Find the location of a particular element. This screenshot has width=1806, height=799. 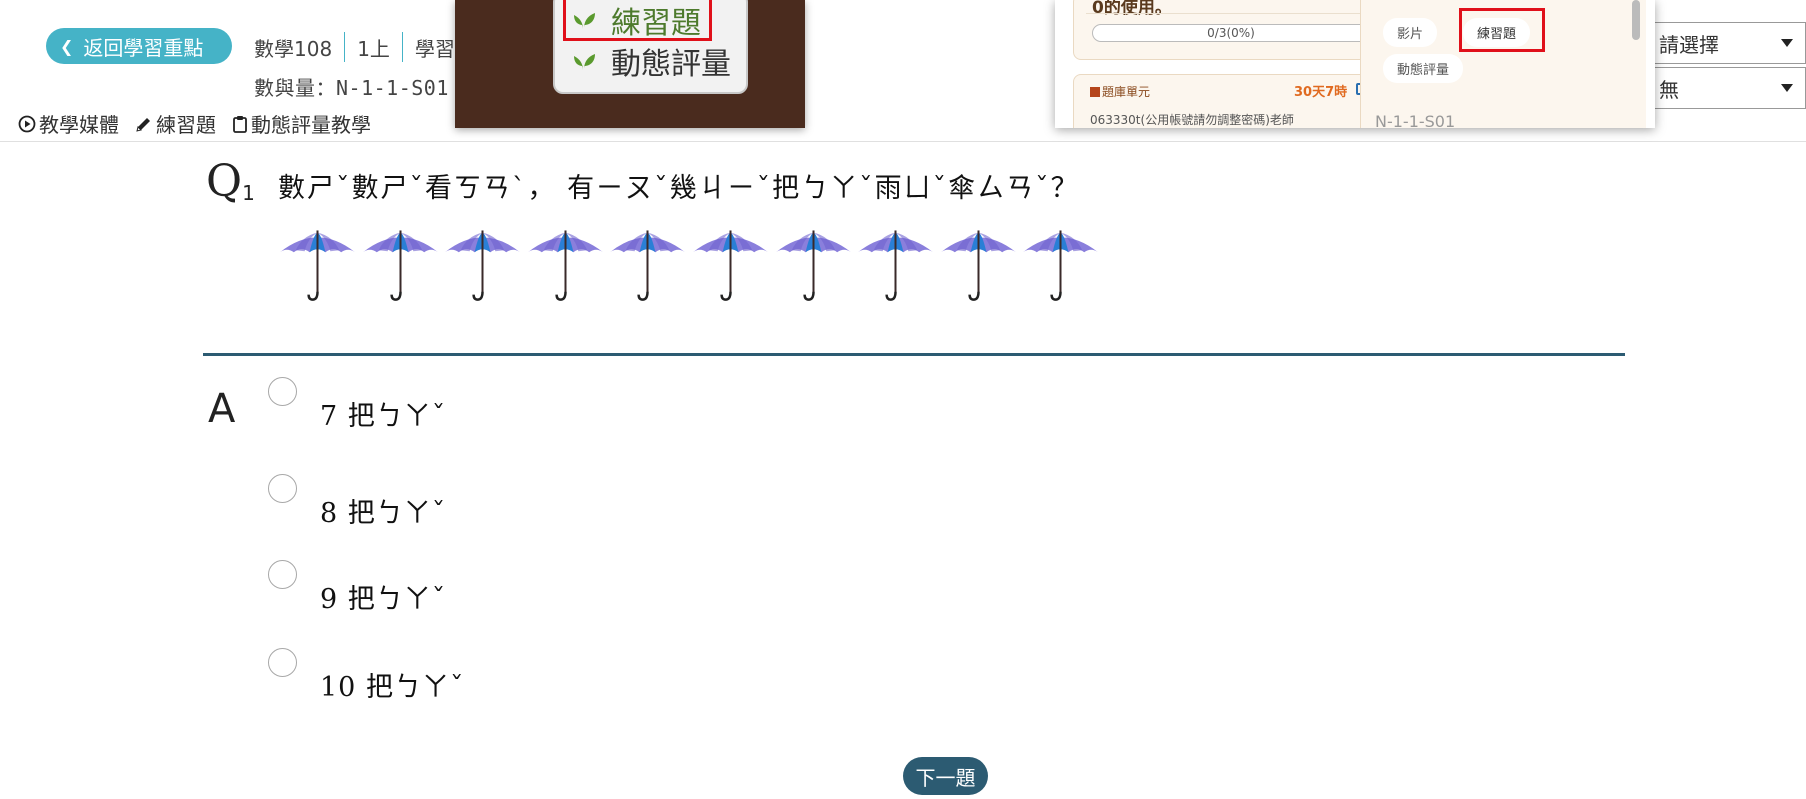

option-label: 9 把ㄅㄚˇ is located at coordinates (383, 599).